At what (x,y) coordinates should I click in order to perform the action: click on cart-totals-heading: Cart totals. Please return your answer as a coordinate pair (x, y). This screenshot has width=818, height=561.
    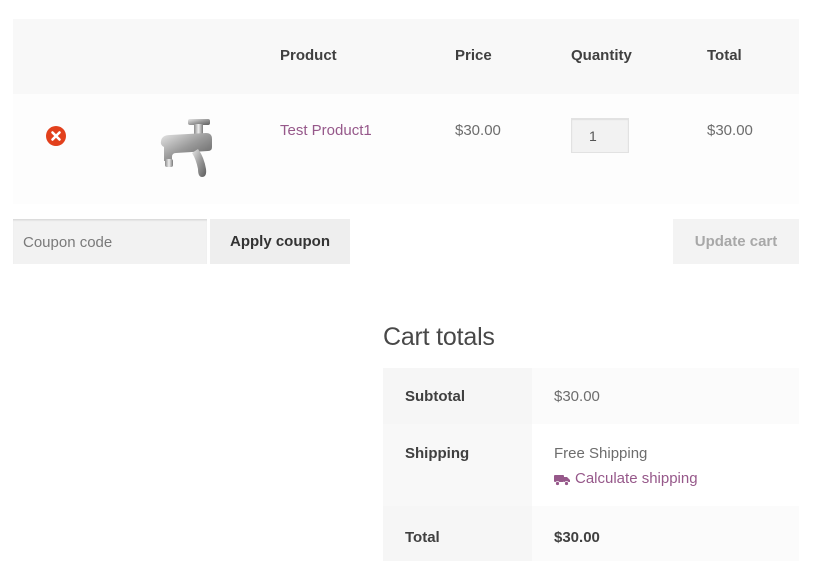
    Looking at the image, I should click on (439, 337).